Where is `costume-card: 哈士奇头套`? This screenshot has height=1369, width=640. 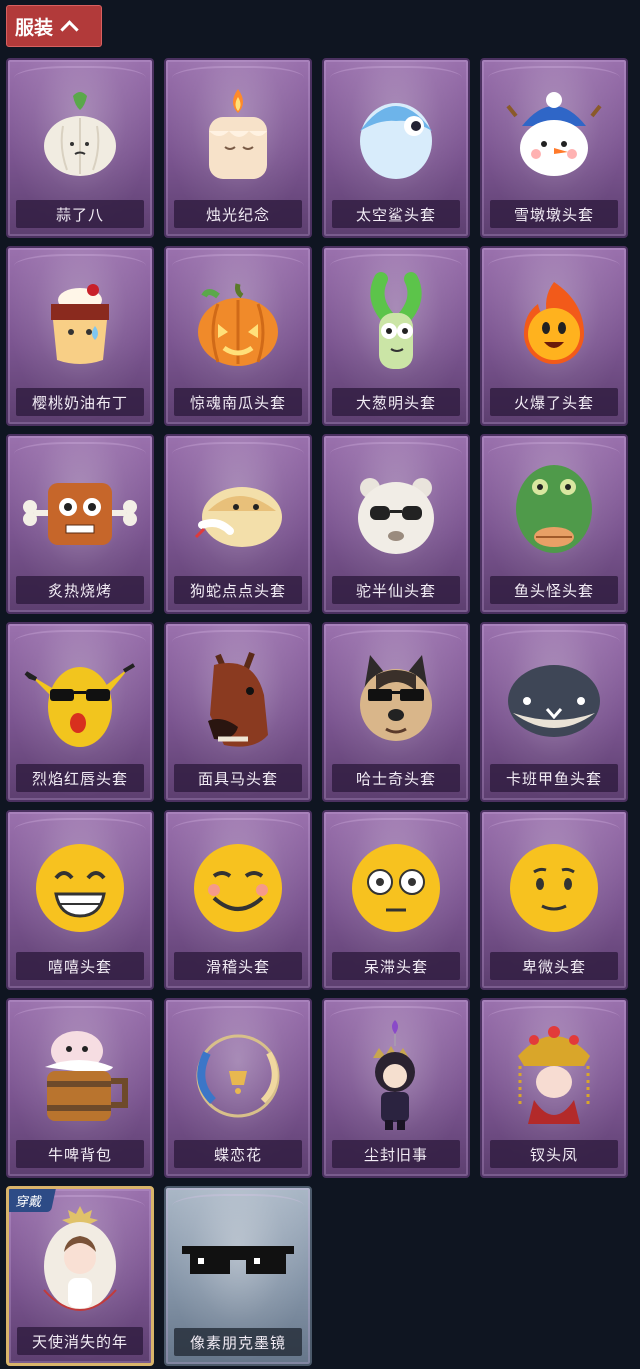
costume-card: 哈士奇头套 is located at coordinates (396, 712).